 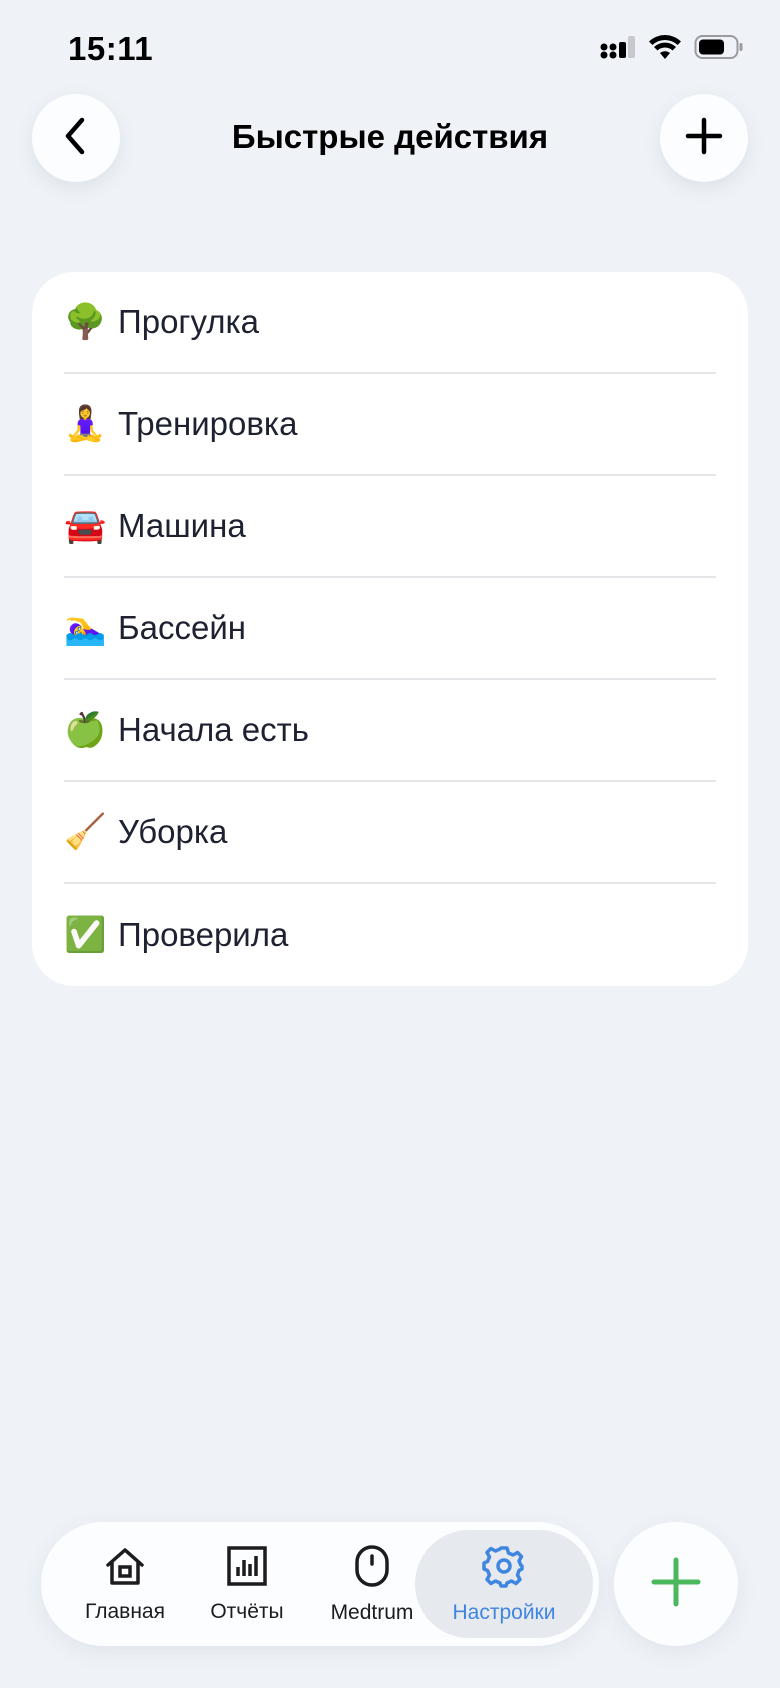 I want to click on swimmer-icon: 🏊‍♀️, so click(x=85, y=628).